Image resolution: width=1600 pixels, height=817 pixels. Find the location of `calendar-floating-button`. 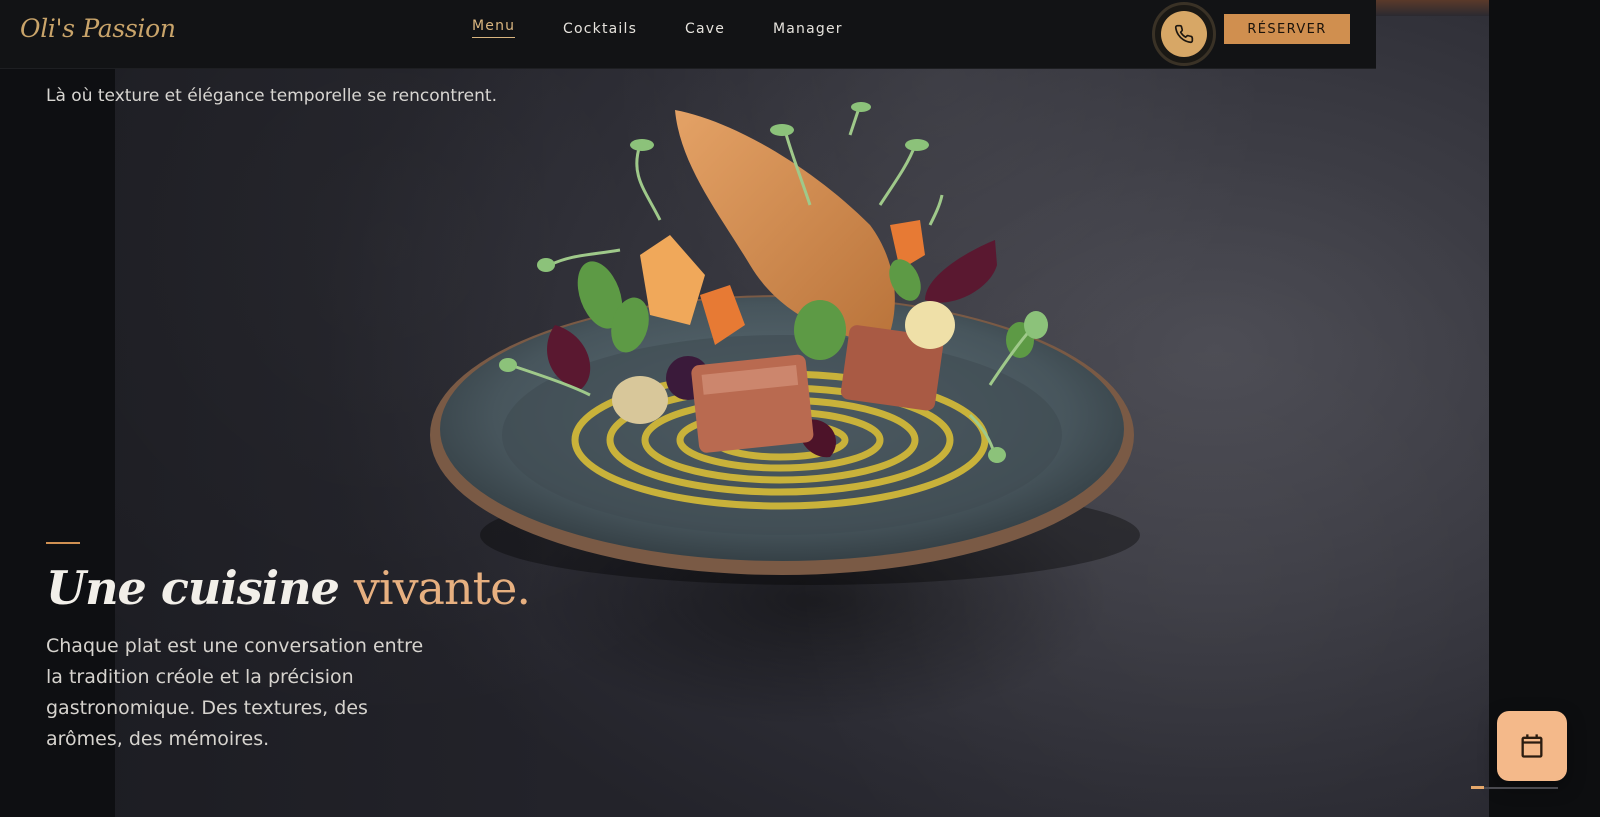

calendar-floating-button is located at coordinates (1532, 746).